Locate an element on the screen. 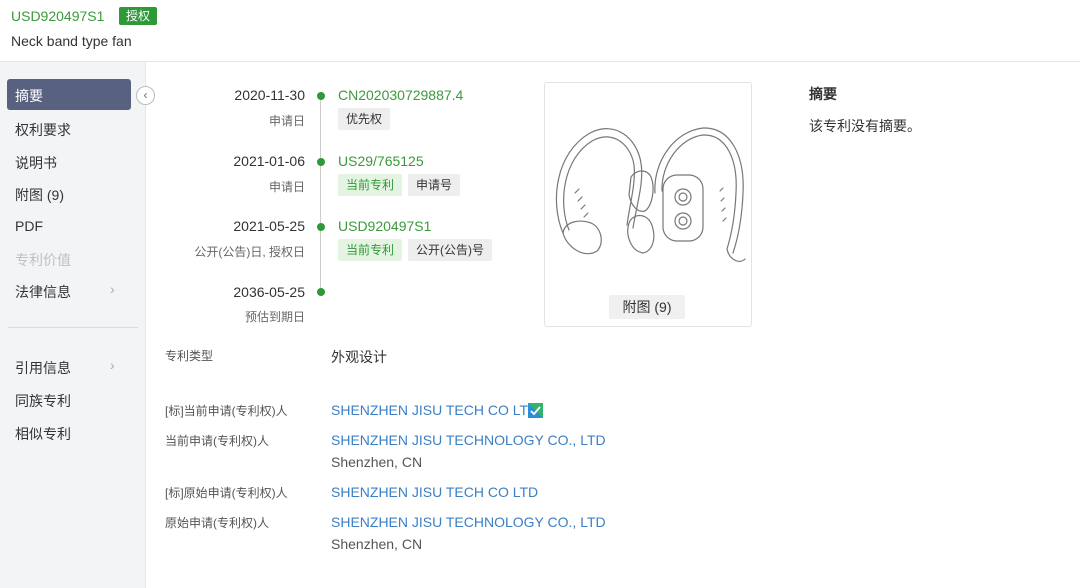  sidebar-divider is located at coordinates (73, 327).